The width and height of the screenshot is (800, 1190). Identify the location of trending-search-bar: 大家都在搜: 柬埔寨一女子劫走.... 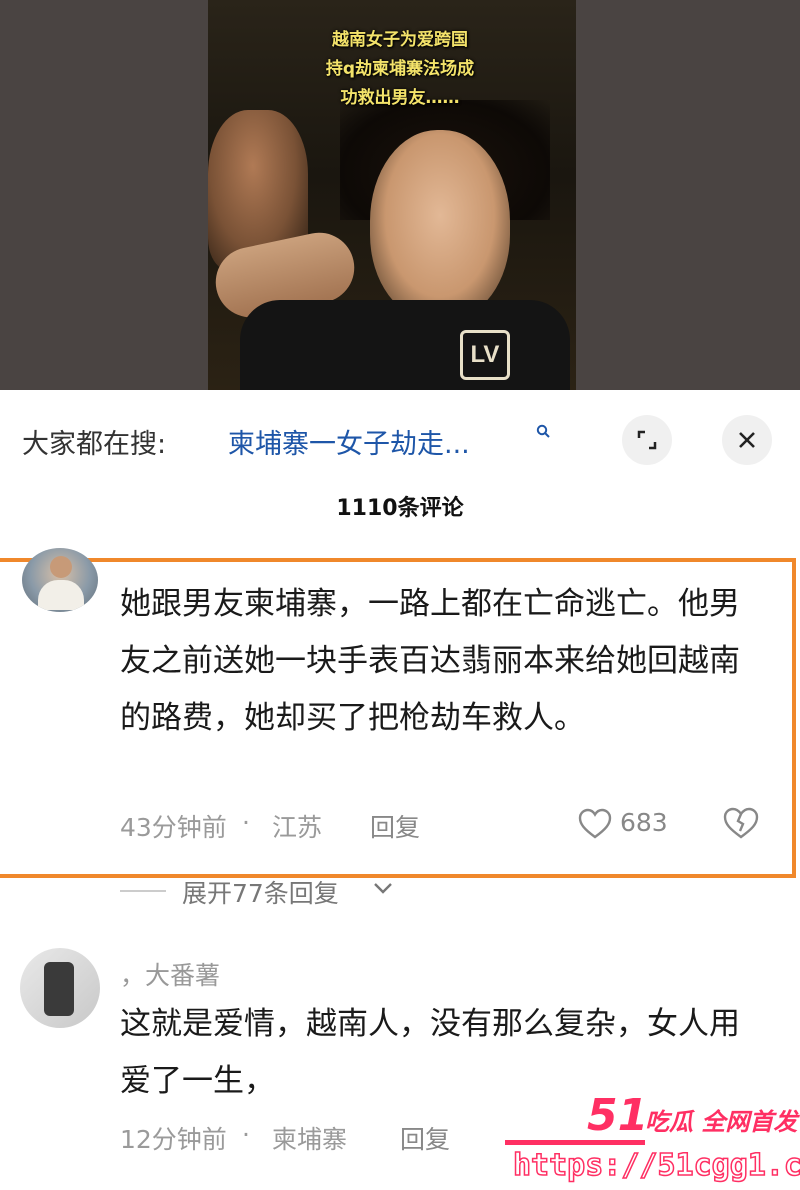
(400, 440).